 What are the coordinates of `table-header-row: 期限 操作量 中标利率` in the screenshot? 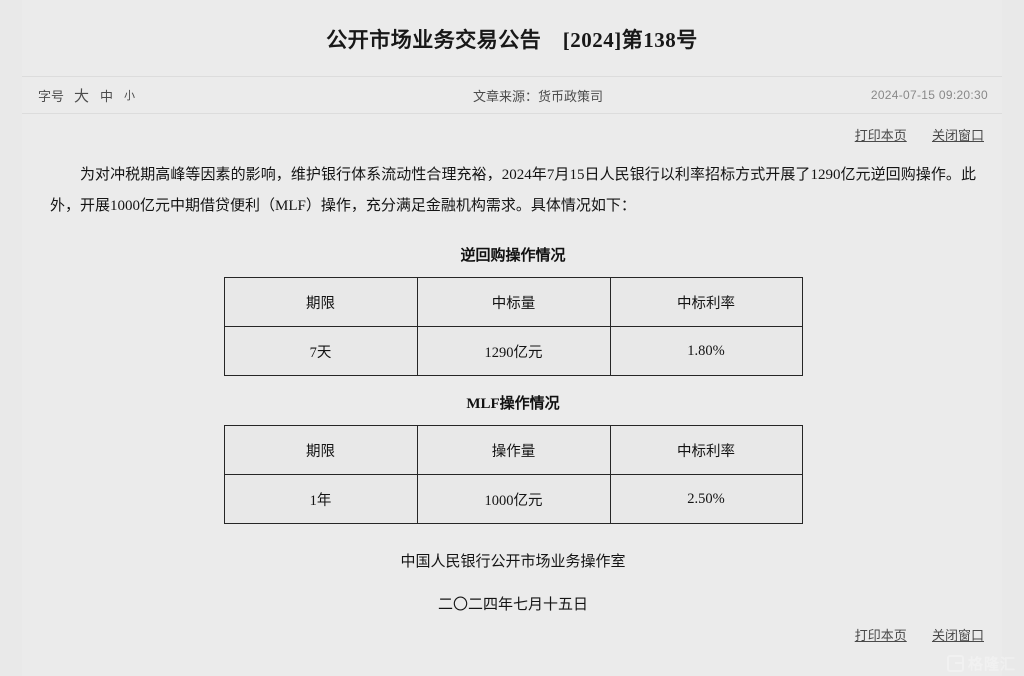 It's located at (513, 450).